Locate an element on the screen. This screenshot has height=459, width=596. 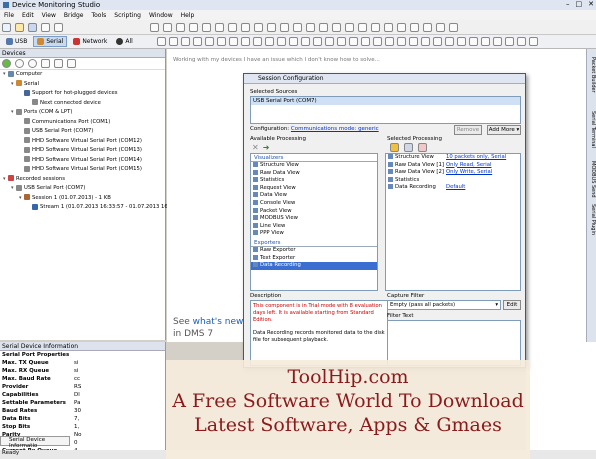
config-icon is located at coordinates (394, 147).